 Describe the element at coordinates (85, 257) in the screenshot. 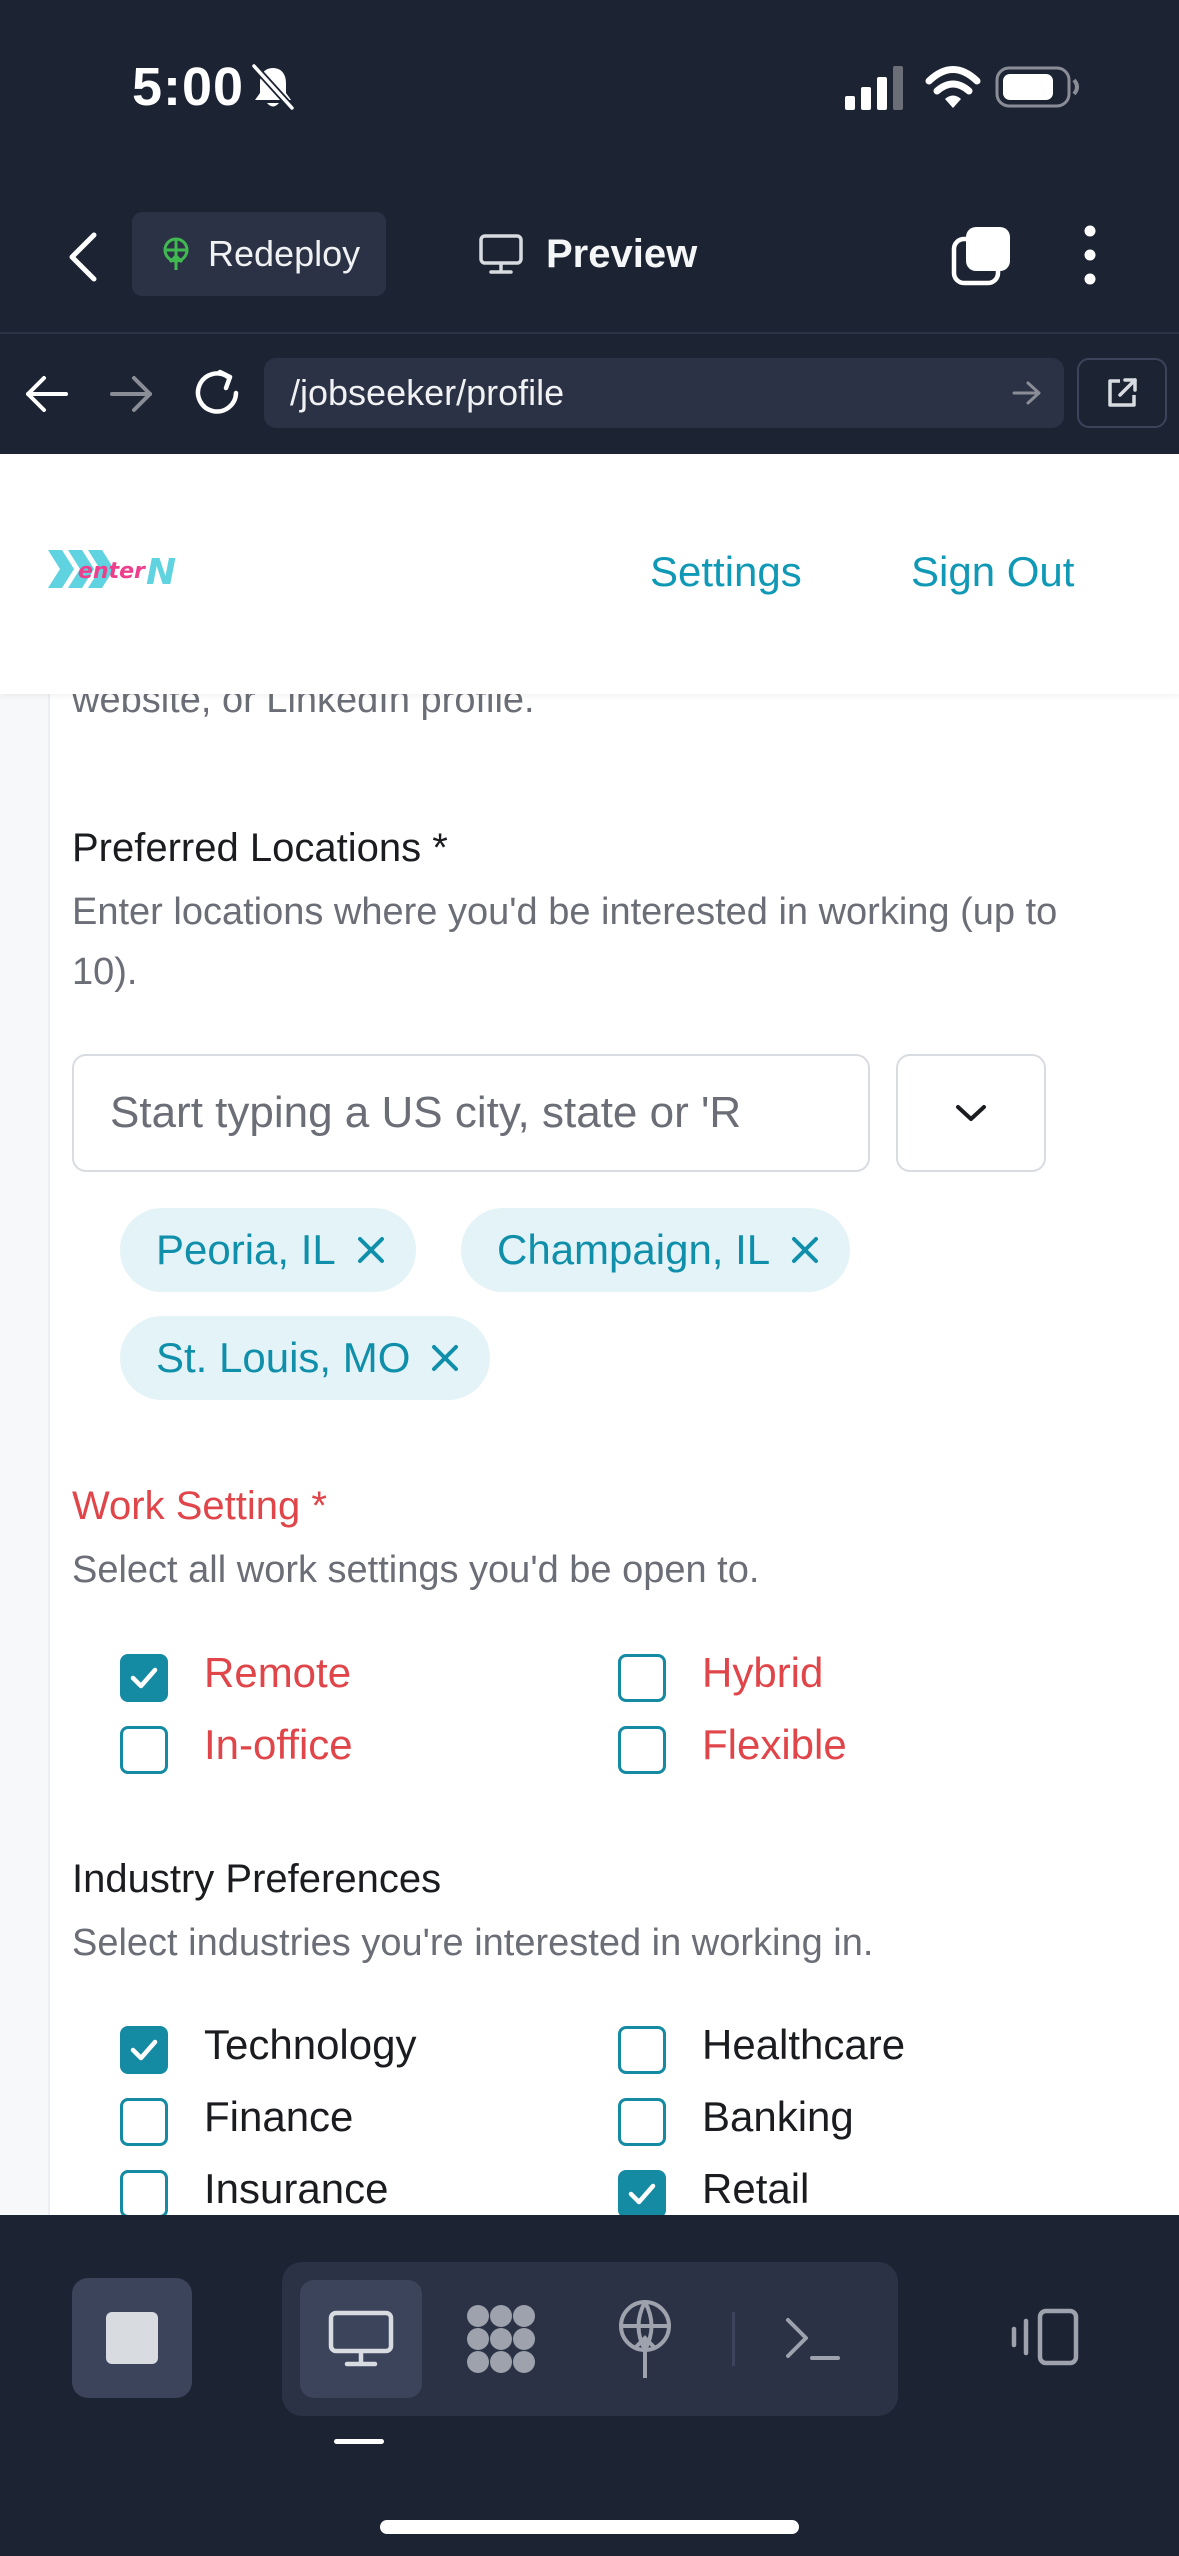

I see `back-chevron-icon` at that location.